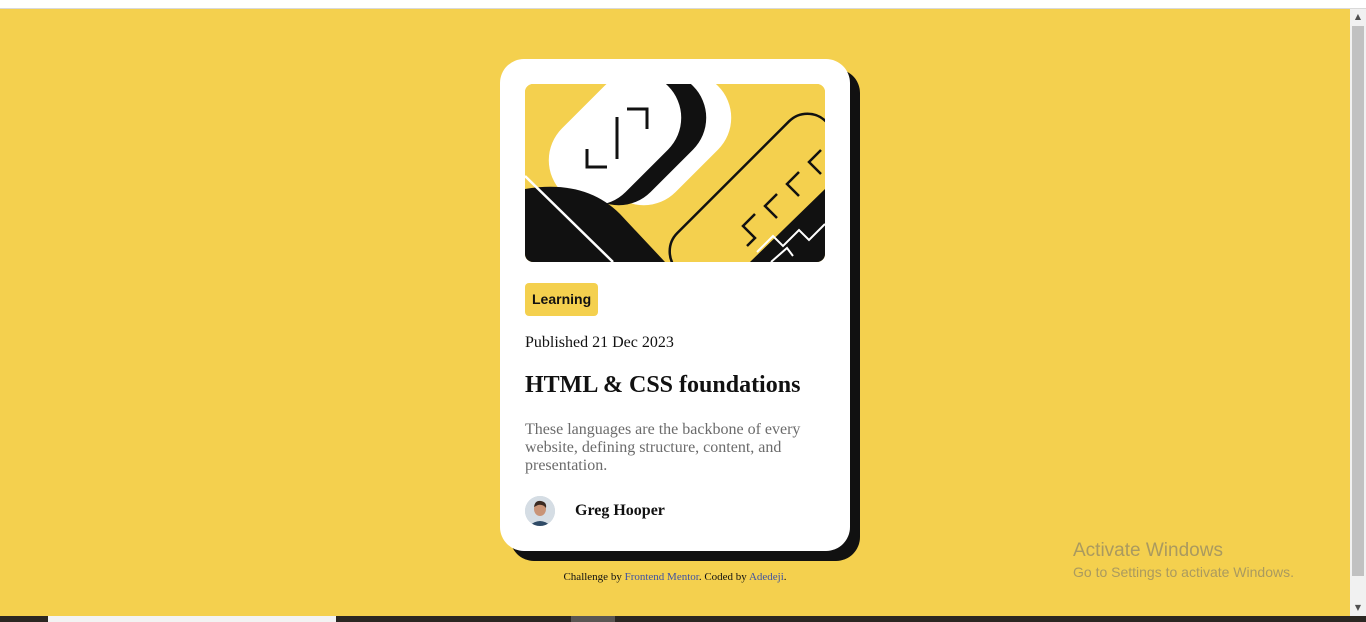 The image size is (1366, 622). I want to click on attribution-suffix: ., so click(785, 577).